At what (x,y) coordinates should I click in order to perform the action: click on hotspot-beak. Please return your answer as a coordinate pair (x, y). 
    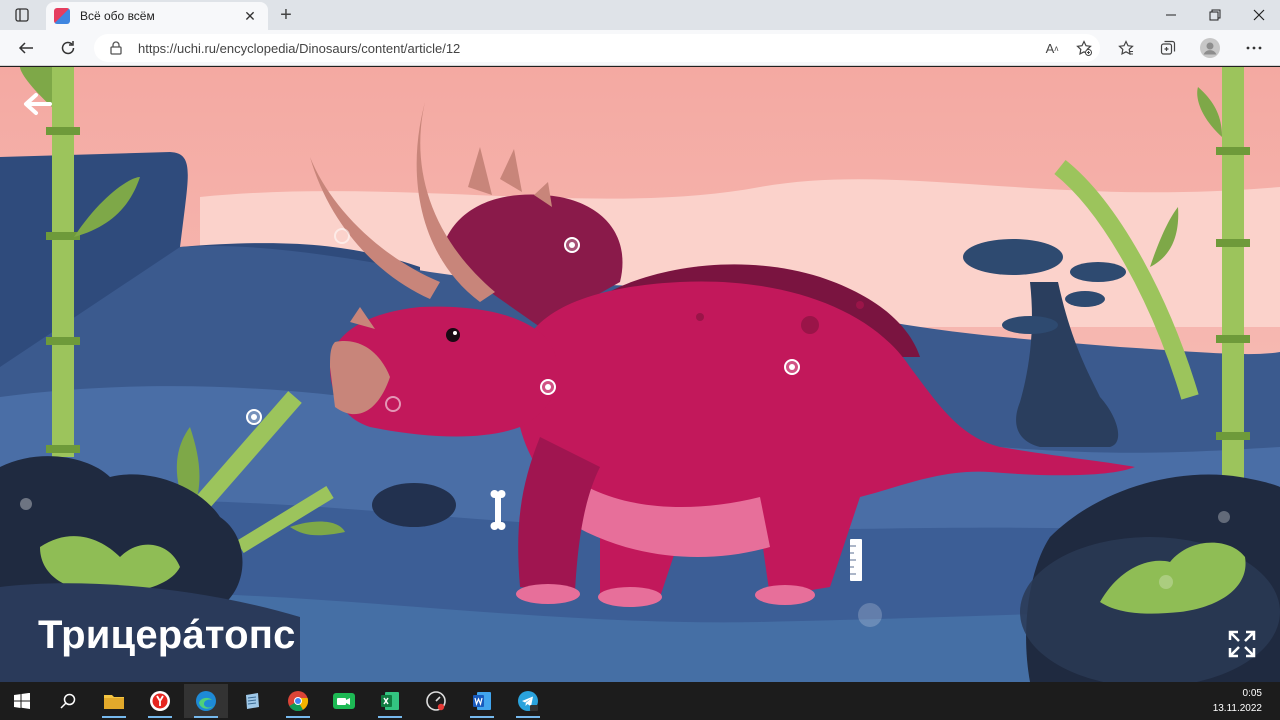
    Looking at the image, I should click on (393, 404).